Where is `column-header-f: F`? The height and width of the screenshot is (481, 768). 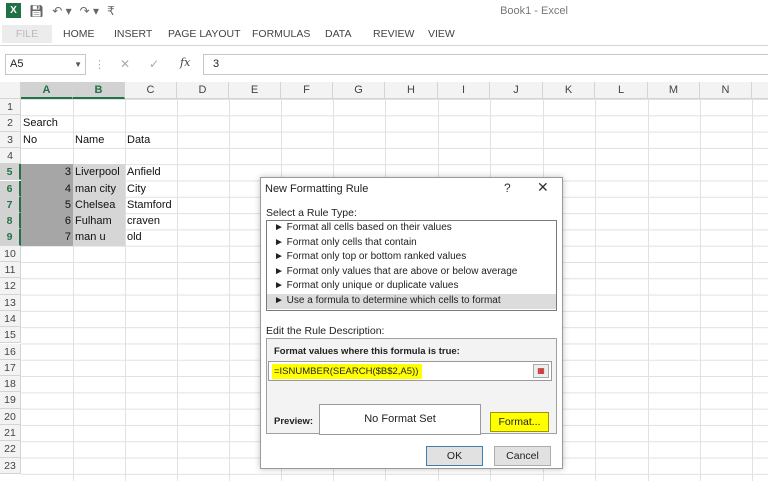
column-header-f: F is located at coordinates (307, 90).